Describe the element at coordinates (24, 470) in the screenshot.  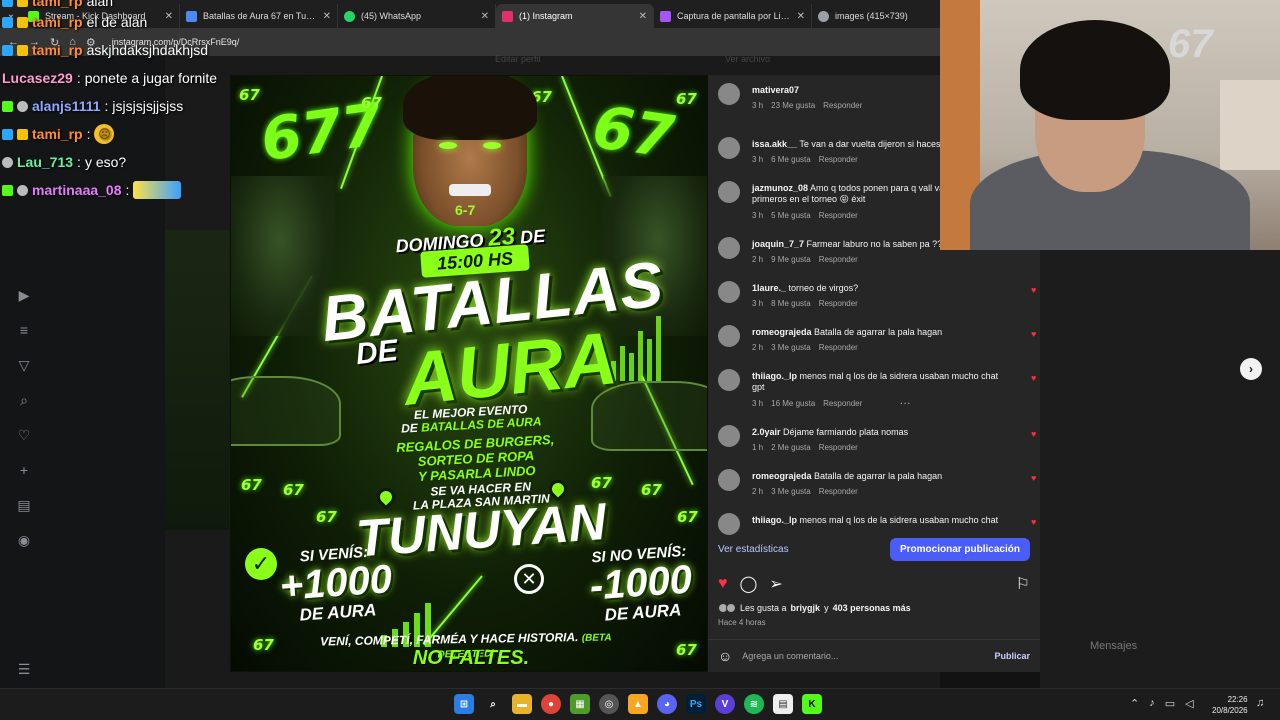
I see `plus-icon: +` at that location.